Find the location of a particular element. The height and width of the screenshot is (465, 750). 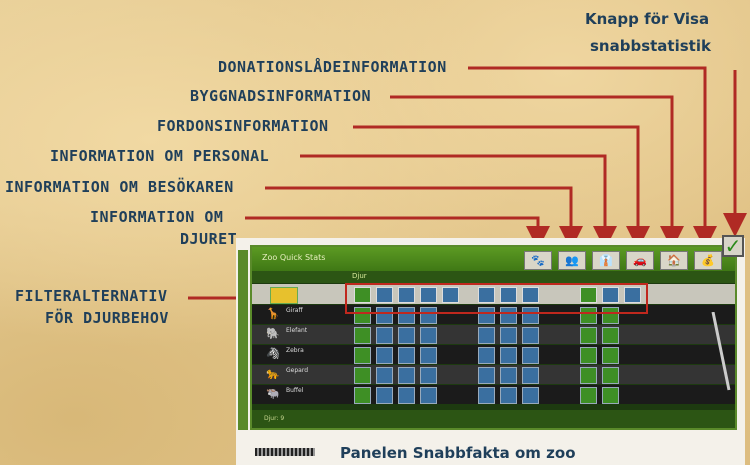

table-row: 🐆 Gepard is located at coordinates (493, 374).